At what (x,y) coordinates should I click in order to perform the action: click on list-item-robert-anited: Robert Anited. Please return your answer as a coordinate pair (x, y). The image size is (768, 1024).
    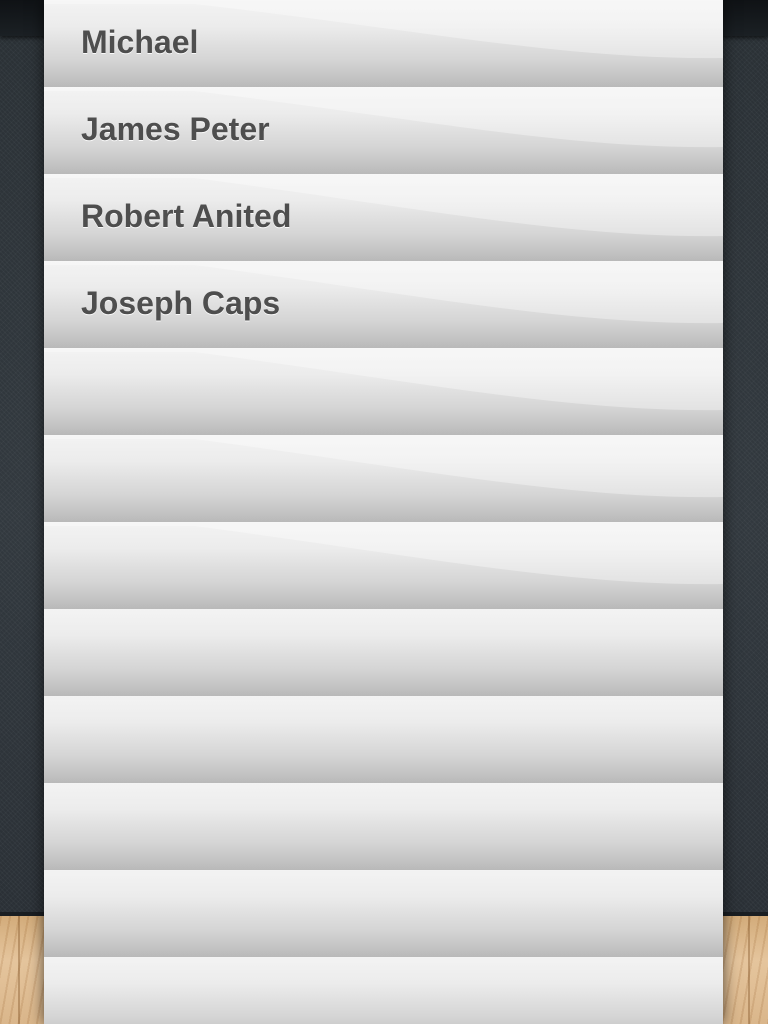
    Looking at the image, I should click on (383, 217).